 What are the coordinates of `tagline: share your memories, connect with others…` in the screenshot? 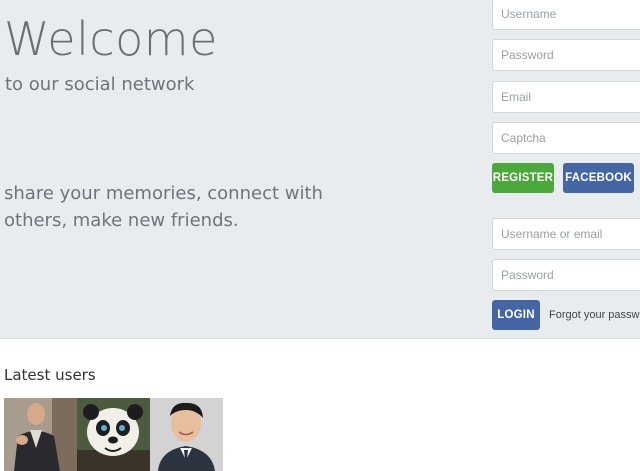 It's located at (163, 207).